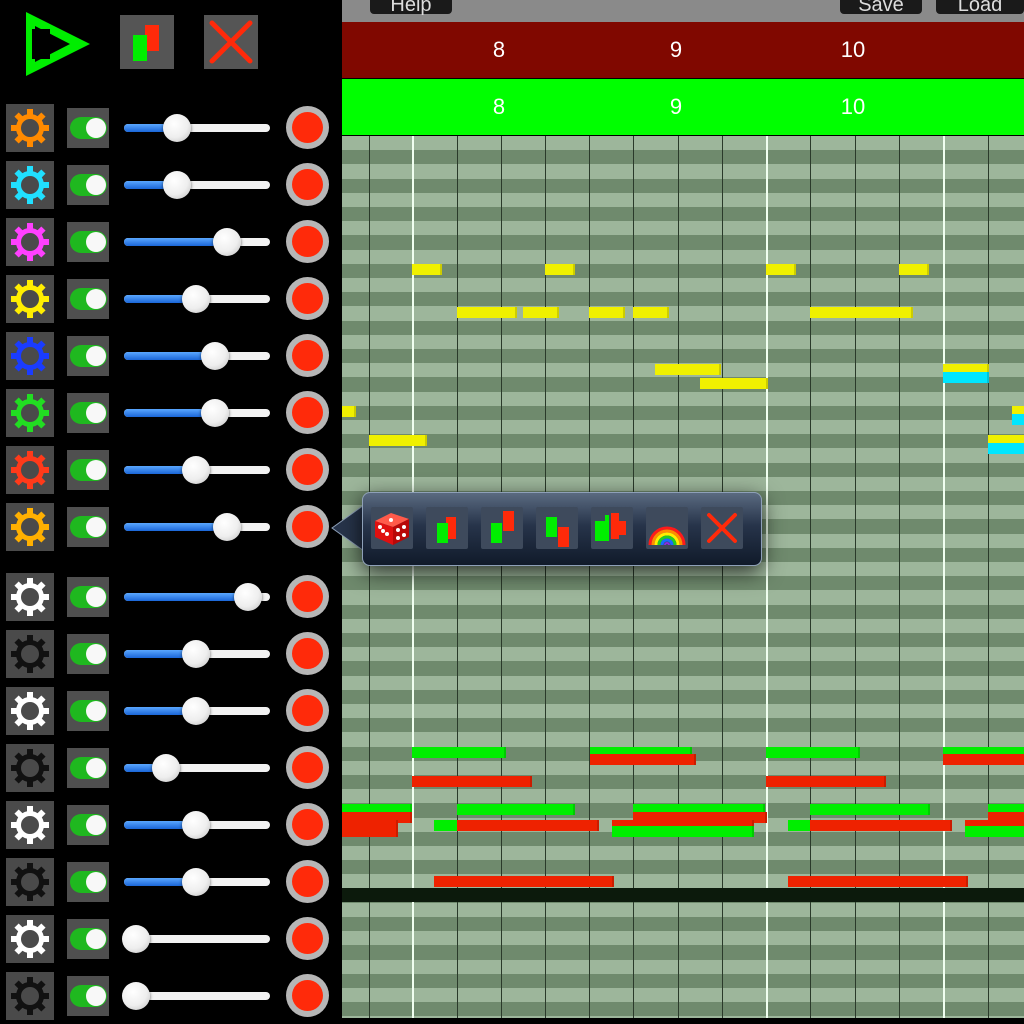  What do you see at coordinates (667, 528) in the screenshot?
I see `rainbow-button` at bounding box center [667, 528].